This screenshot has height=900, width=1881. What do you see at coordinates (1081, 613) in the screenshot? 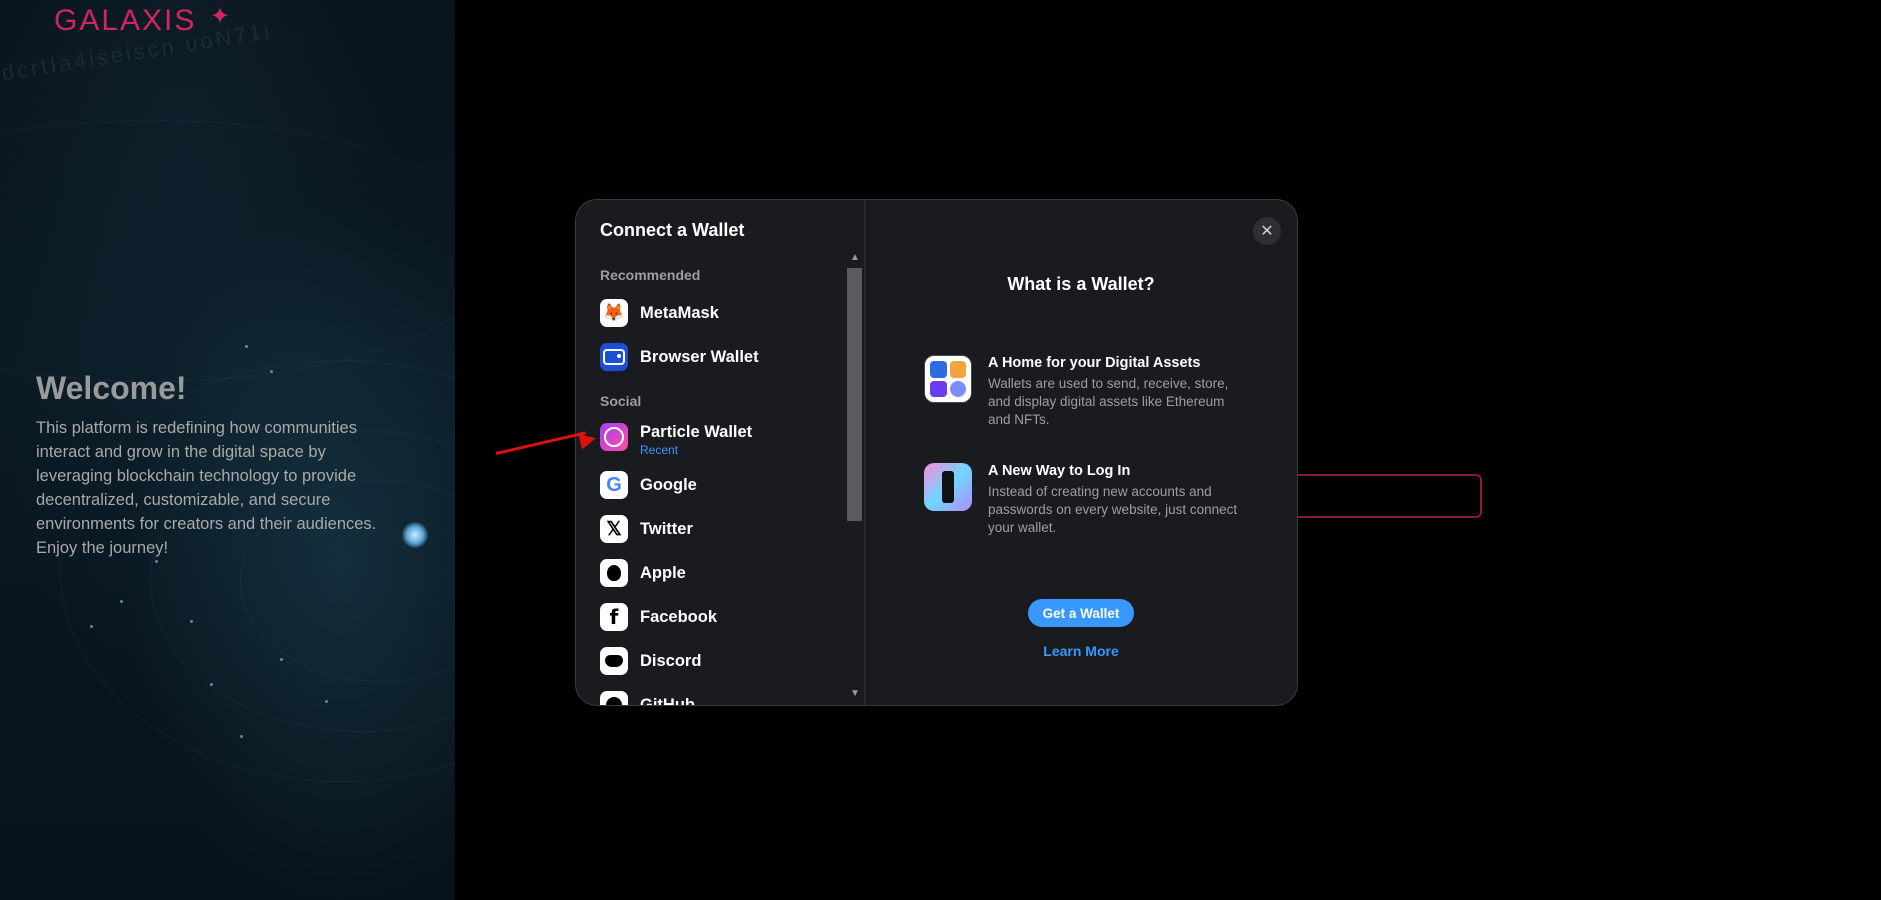
I see `get-wallet-button: Get a Wallet` at bounding box center [1081, 613].